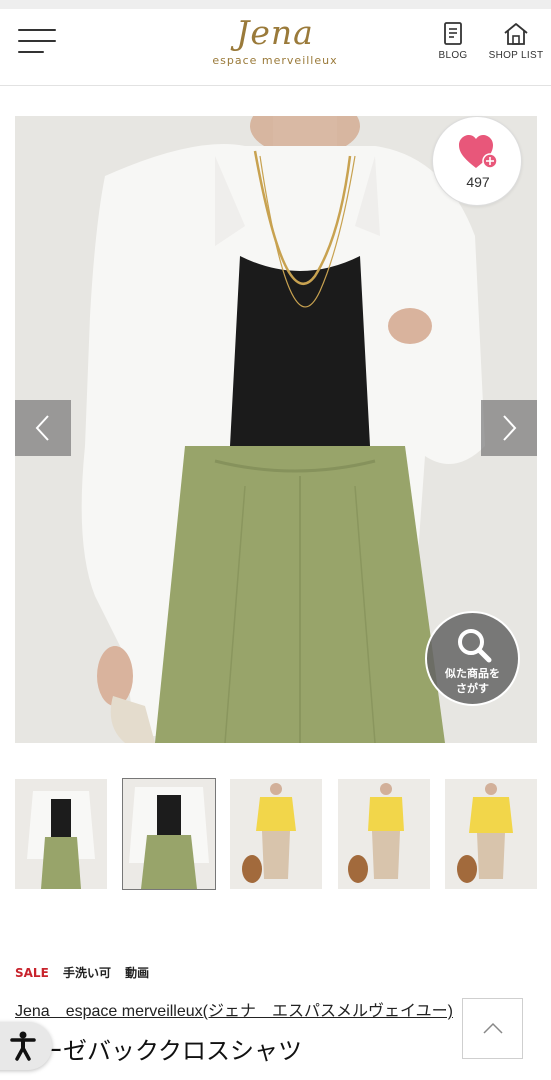  What do you see at coordinates (159, 1051) in the screenshot?
I see `product-title: ガーゼバッククロスシャツ` at bounding box center [159, 1051].